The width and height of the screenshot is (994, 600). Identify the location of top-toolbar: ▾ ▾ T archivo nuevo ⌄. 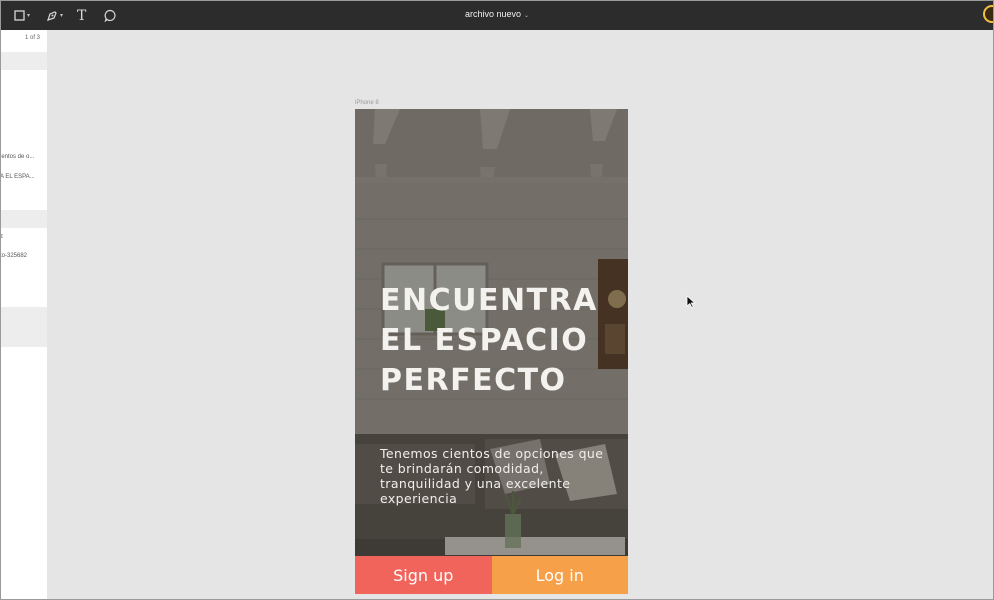
(497, 15).